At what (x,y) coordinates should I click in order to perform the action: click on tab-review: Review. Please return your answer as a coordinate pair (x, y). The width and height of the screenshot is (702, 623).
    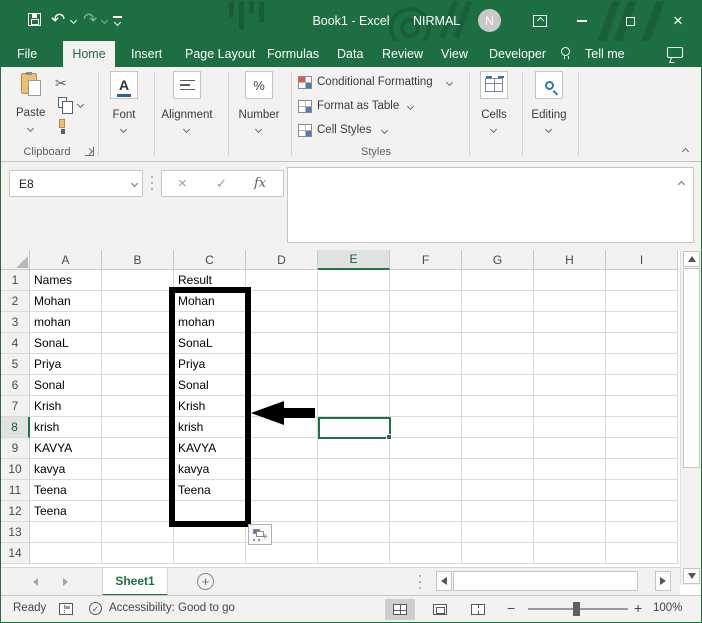
    Looking at the image, I should click on (402, 54).